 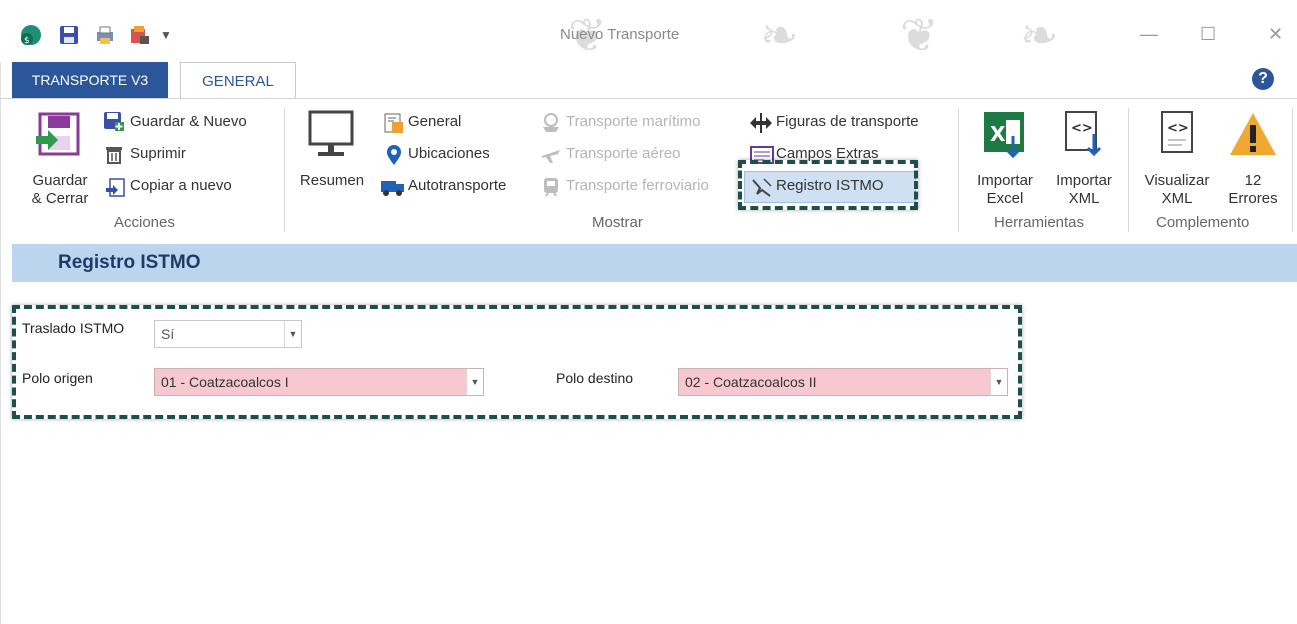 What do you see at coordinates (434, 121) in the screenshot?
I see `show-general-button: General` at bounding box center [434, 121].